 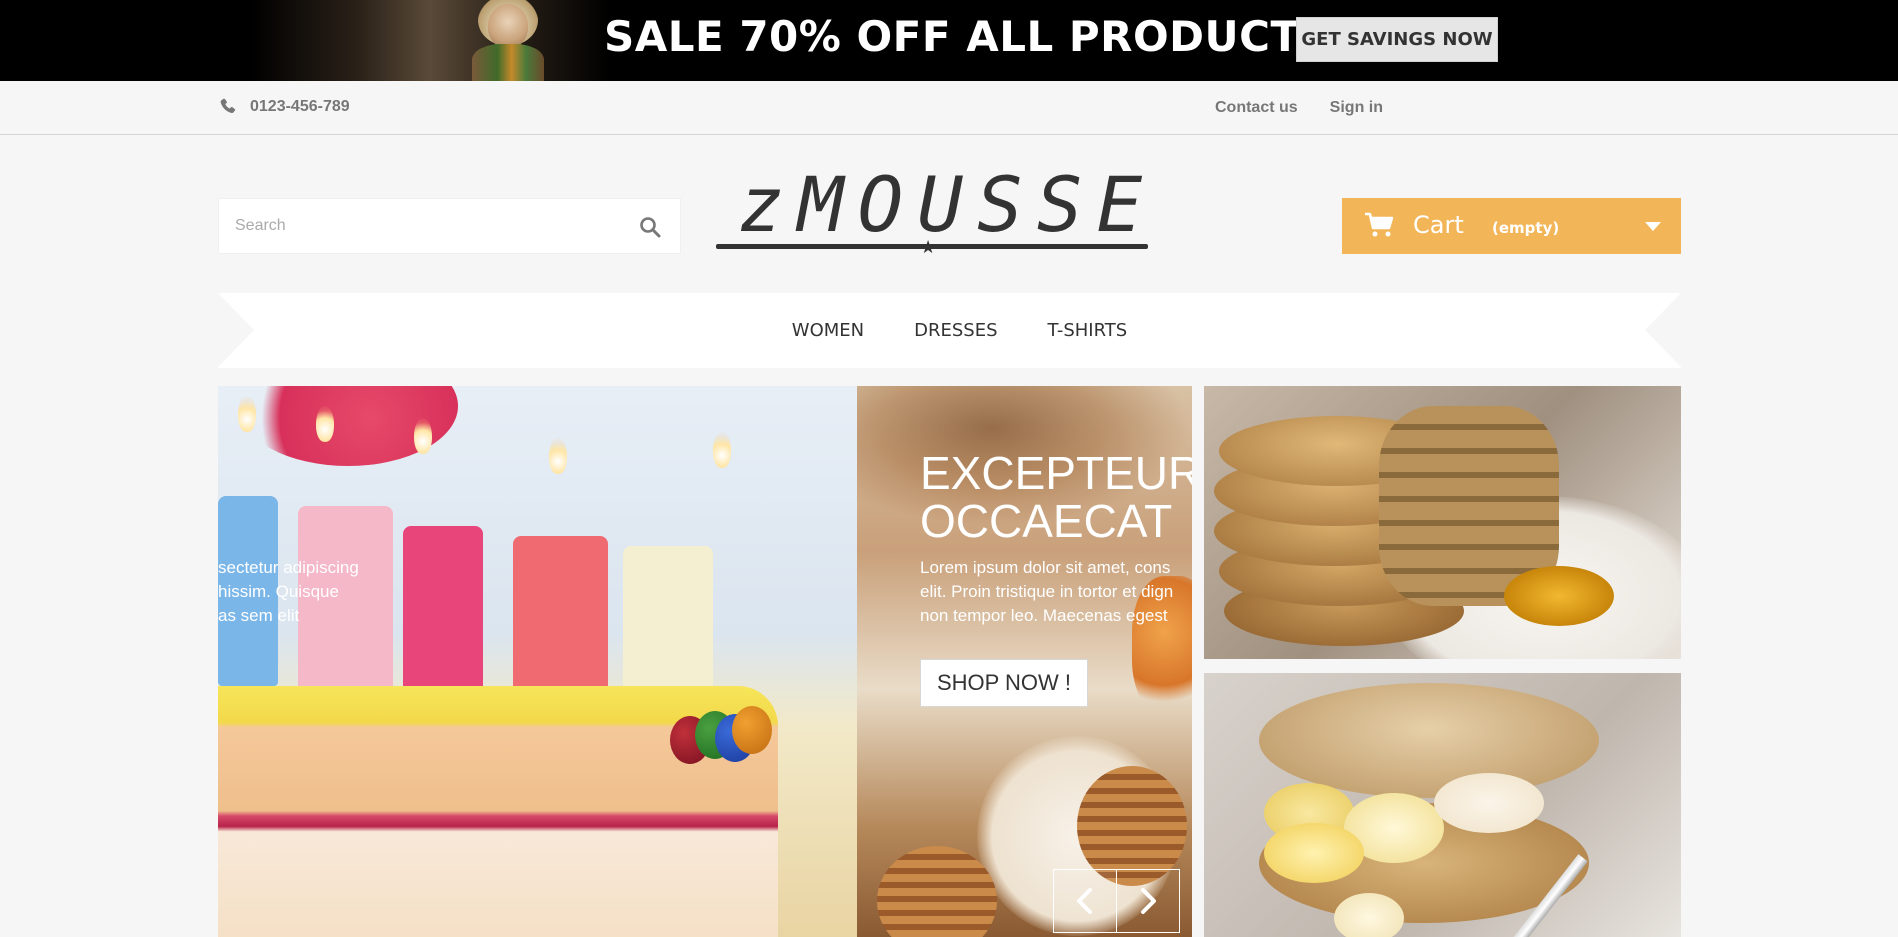 I want to click on slider-next-button, so click(x=1148, y=901).